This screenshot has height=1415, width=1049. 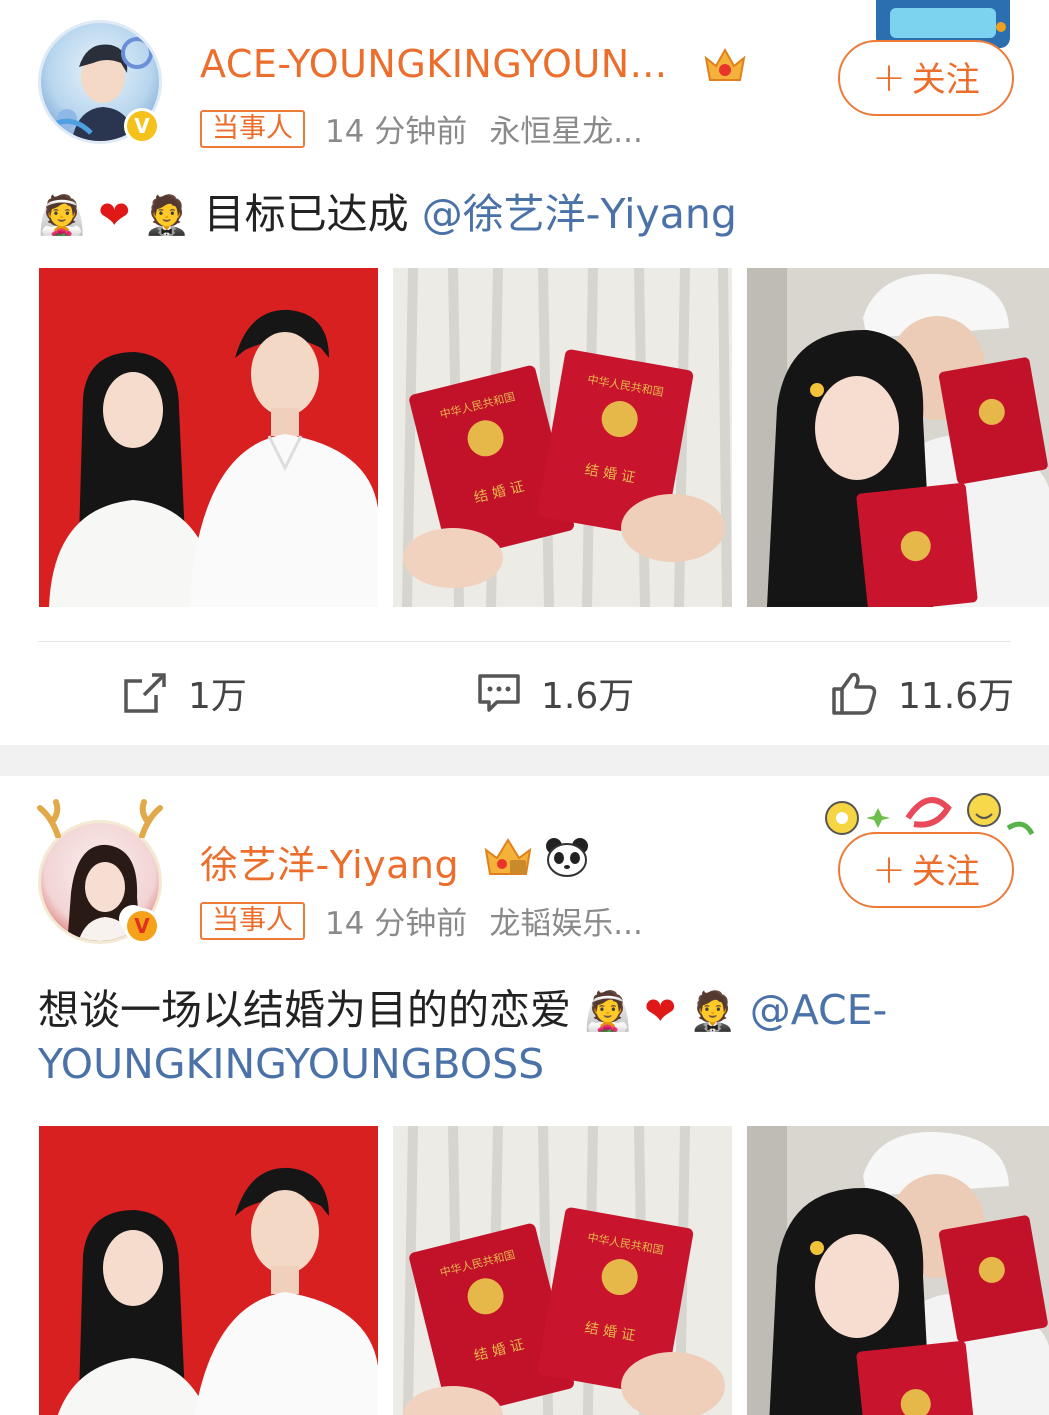 I want to click on post-text: 想谈一场以结婚为目的的恋爱, so click(x=304, y=1010).